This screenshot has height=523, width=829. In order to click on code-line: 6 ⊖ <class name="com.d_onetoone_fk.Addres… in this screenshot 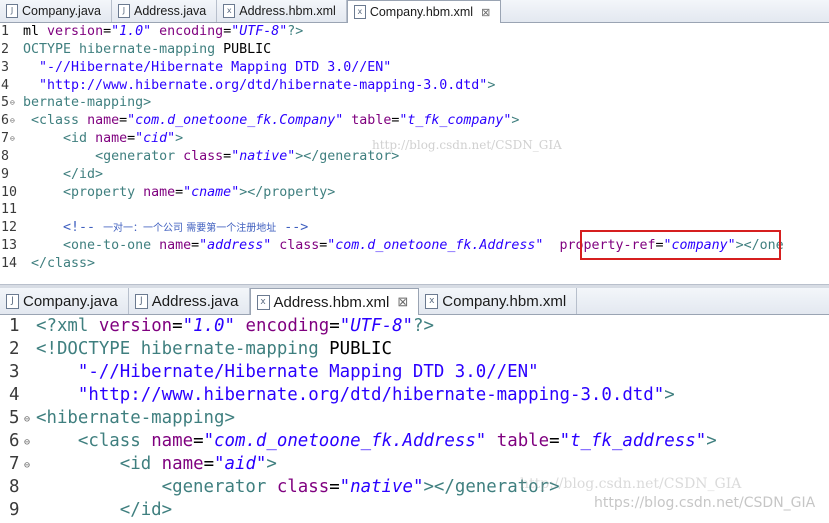, I will do `click(414, 441)`.